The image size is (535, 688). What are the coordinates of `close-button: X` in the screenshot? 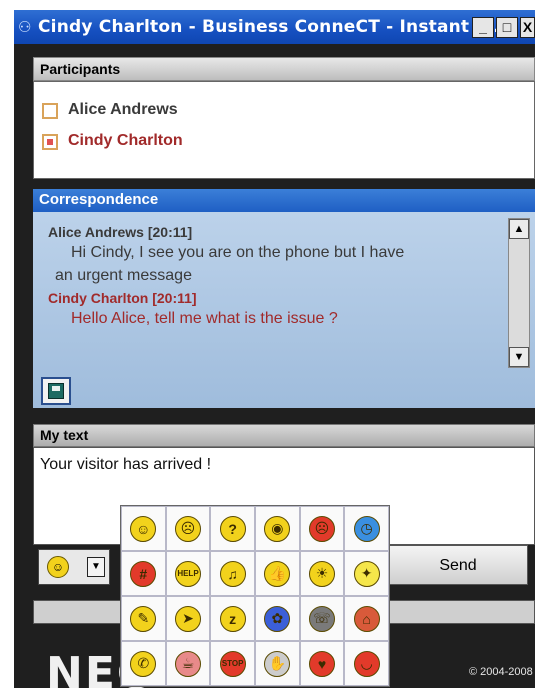 It's located at (527, 27).